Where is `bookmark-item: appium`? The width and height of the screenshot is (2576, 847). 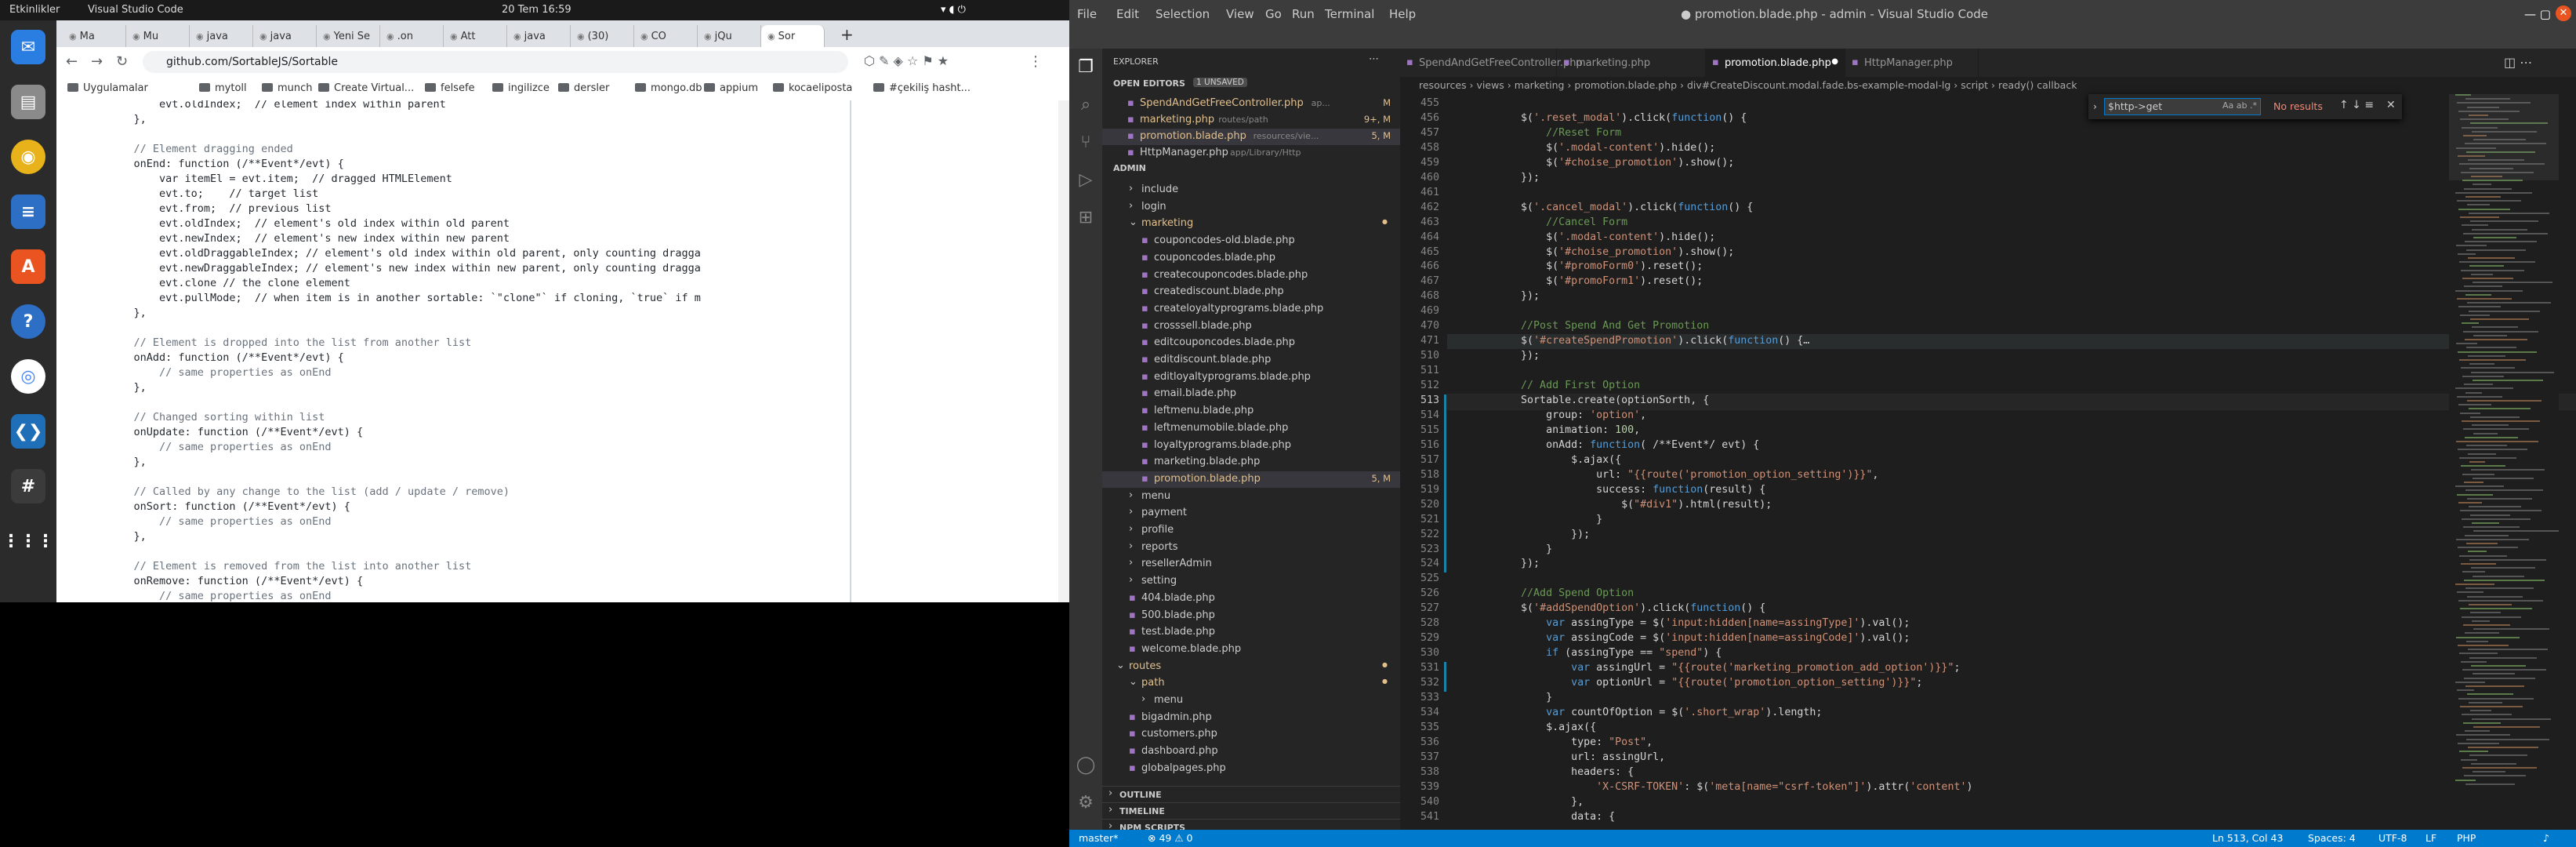
bookmark-item: appium is located at coordinates (731, 88).